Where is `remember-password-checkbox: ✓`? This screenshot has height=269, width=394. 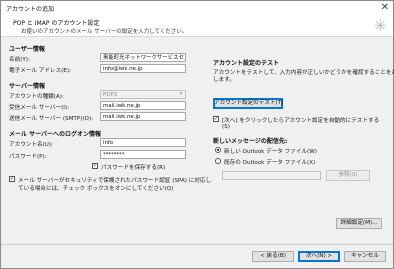 remember-password-checkbox: ✓ is located at coordinates (95, 166).